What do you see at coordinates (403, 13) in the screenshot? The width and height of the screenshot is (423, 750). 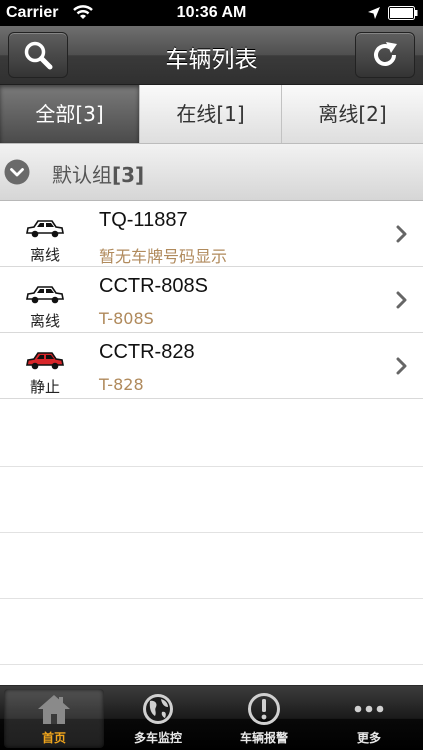 I see `battery-icon` at bounding box center [403, 13].